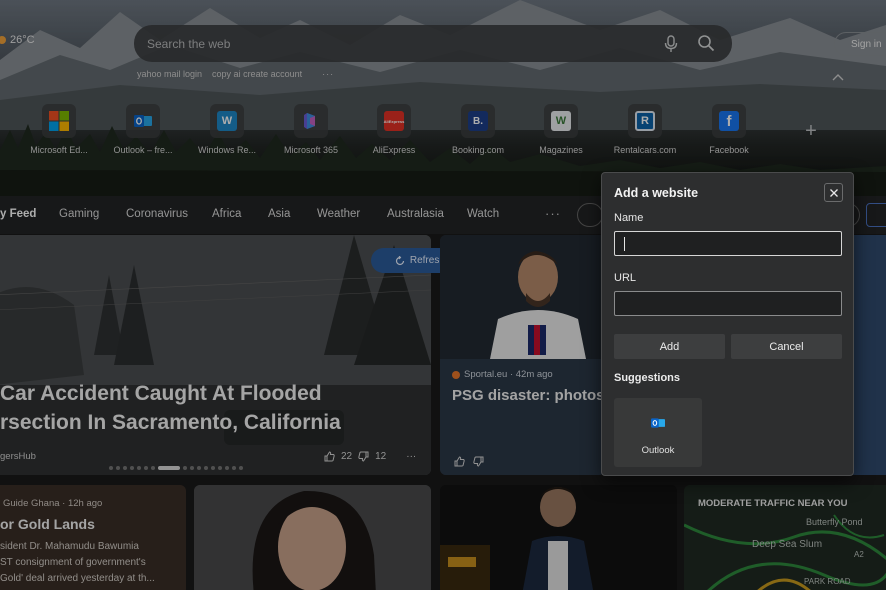 Image resolution: width=886 pixels, height=590 pixels. What do you see at coordinates (669, 346) in the screenshot?
I see `add-button: Add` at bounding box center [669, 346].